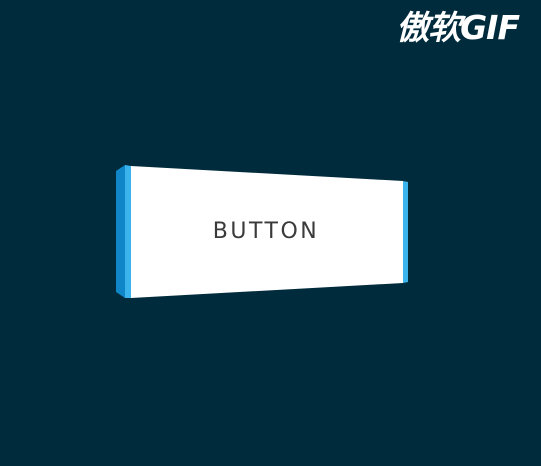 The image size is (541, 466). What do you see at coordinates (405, 232) in the screenshot?
I see `button-right-side` at bounding box center [405, 232].